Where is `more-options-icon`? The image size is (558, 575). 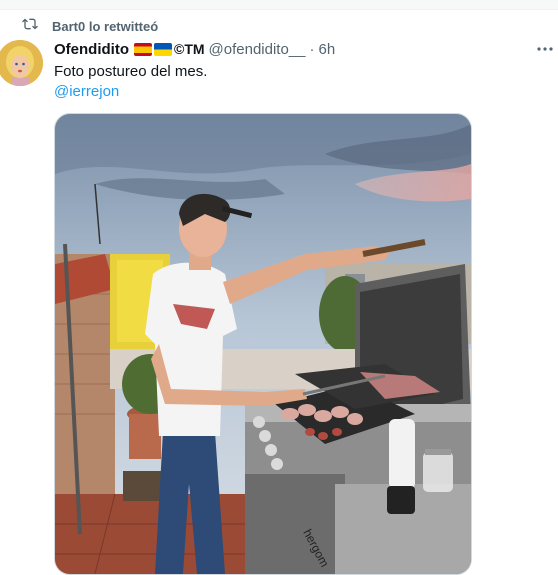 more-options-icon is located at coordinates (545, 49).